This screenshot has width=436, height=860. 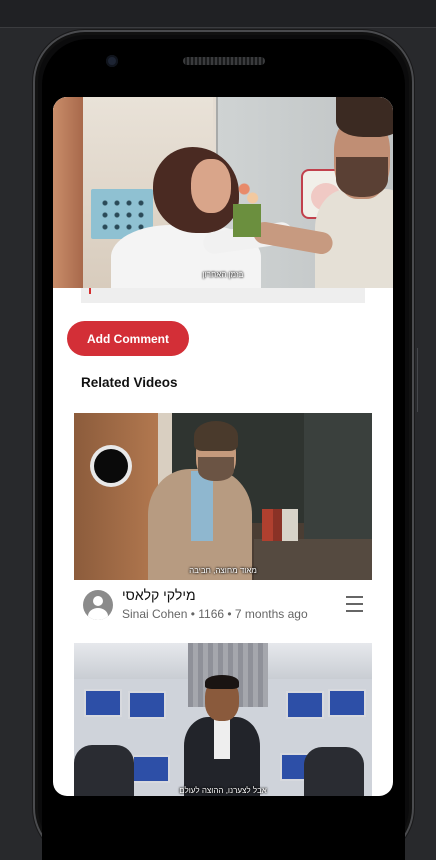 I want to click on earpiece-speaker, so click(x=224, y=61).